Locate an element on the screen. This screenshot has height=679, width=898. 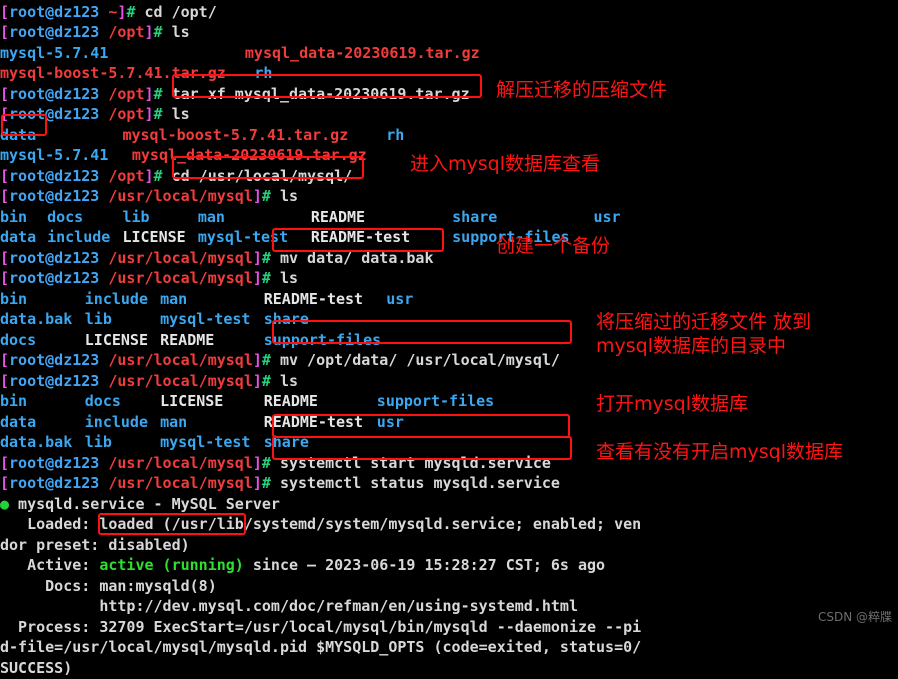
note-move-migrated-file: 将压缩过的迁移文件 放到 mysql数据库的目录中 is located at coordinates (703, 334).